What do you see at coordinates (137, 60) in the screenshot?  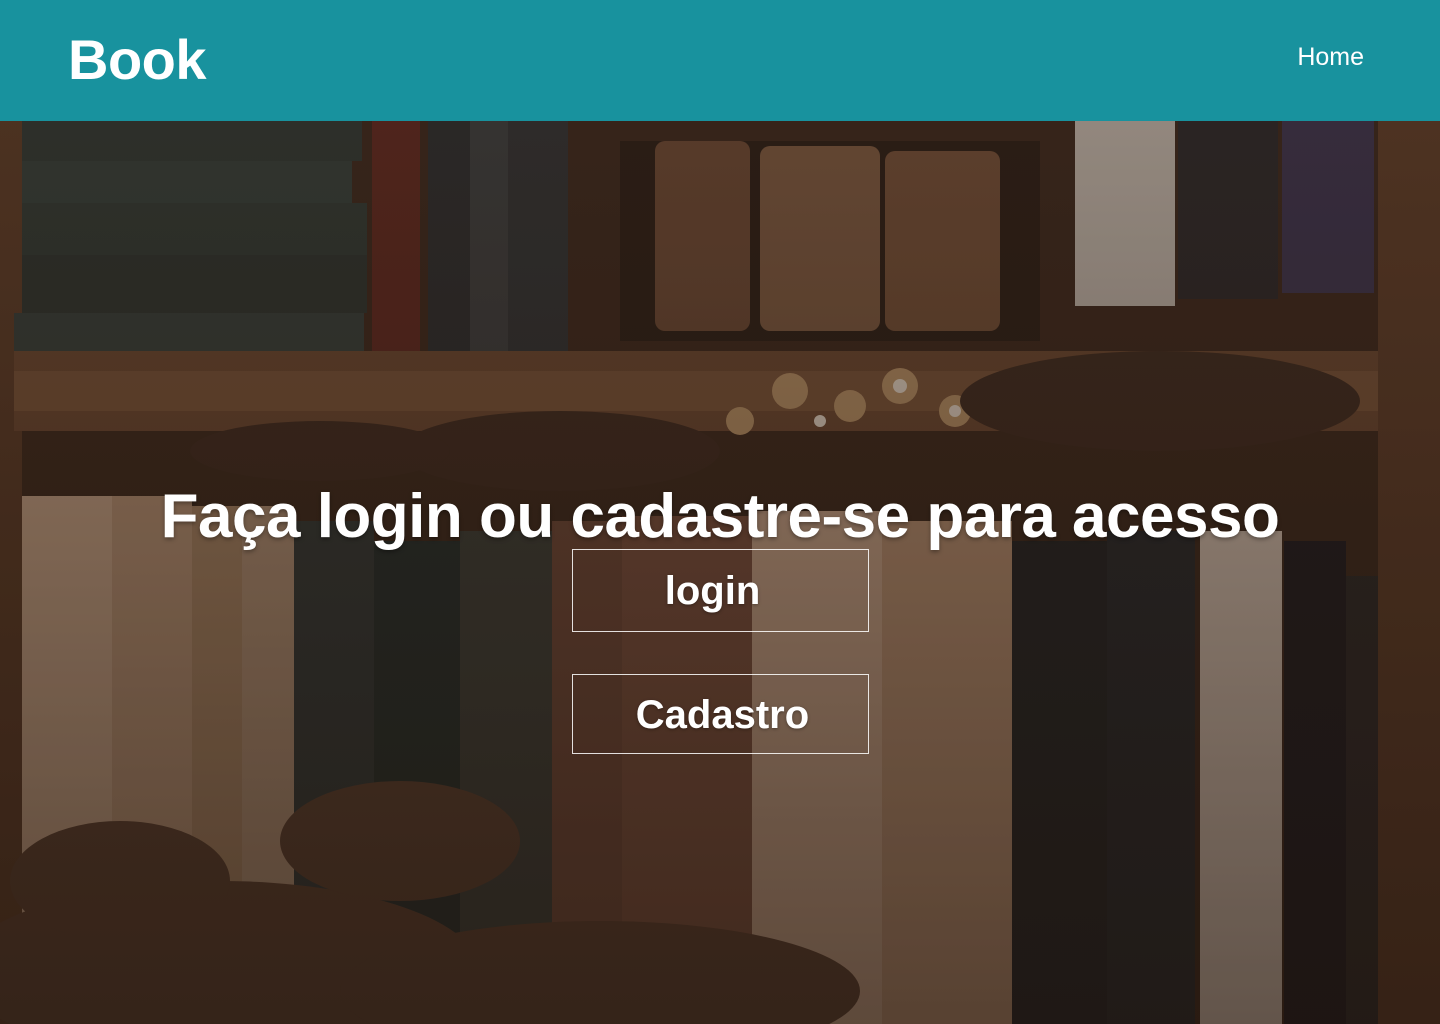 I see `brand-logo: Book` at bounding box center [137, 60].